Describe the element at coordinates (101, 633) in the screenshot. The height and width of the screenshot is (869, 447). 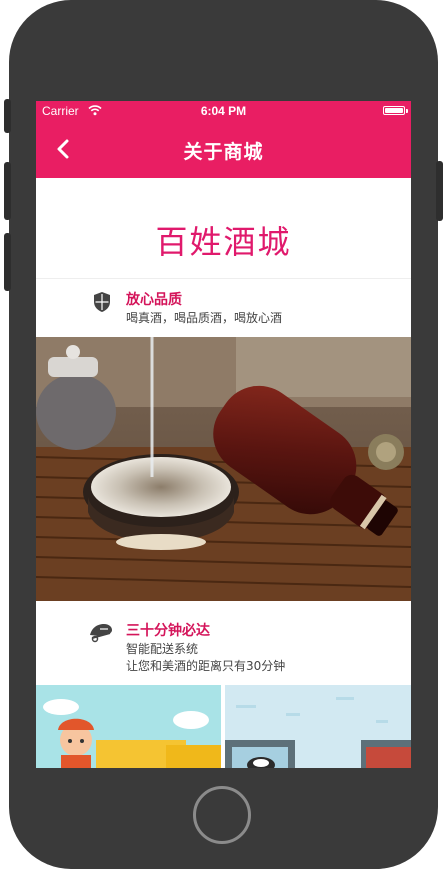
I see `delivery-icon` at that location.